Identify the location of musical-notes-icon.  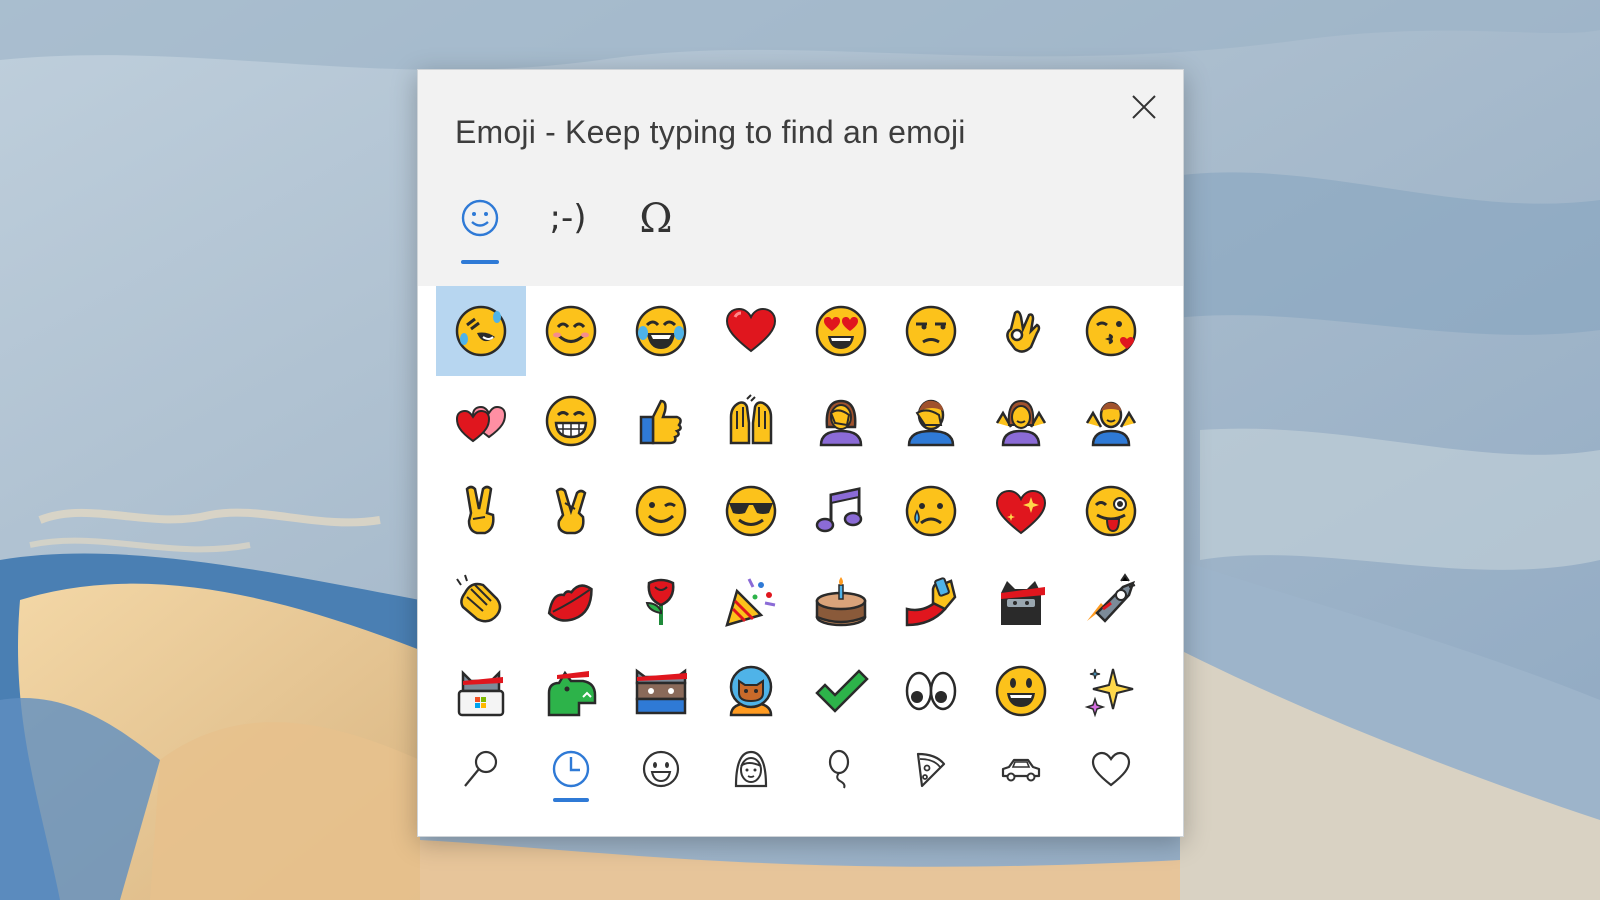
(839, 510).